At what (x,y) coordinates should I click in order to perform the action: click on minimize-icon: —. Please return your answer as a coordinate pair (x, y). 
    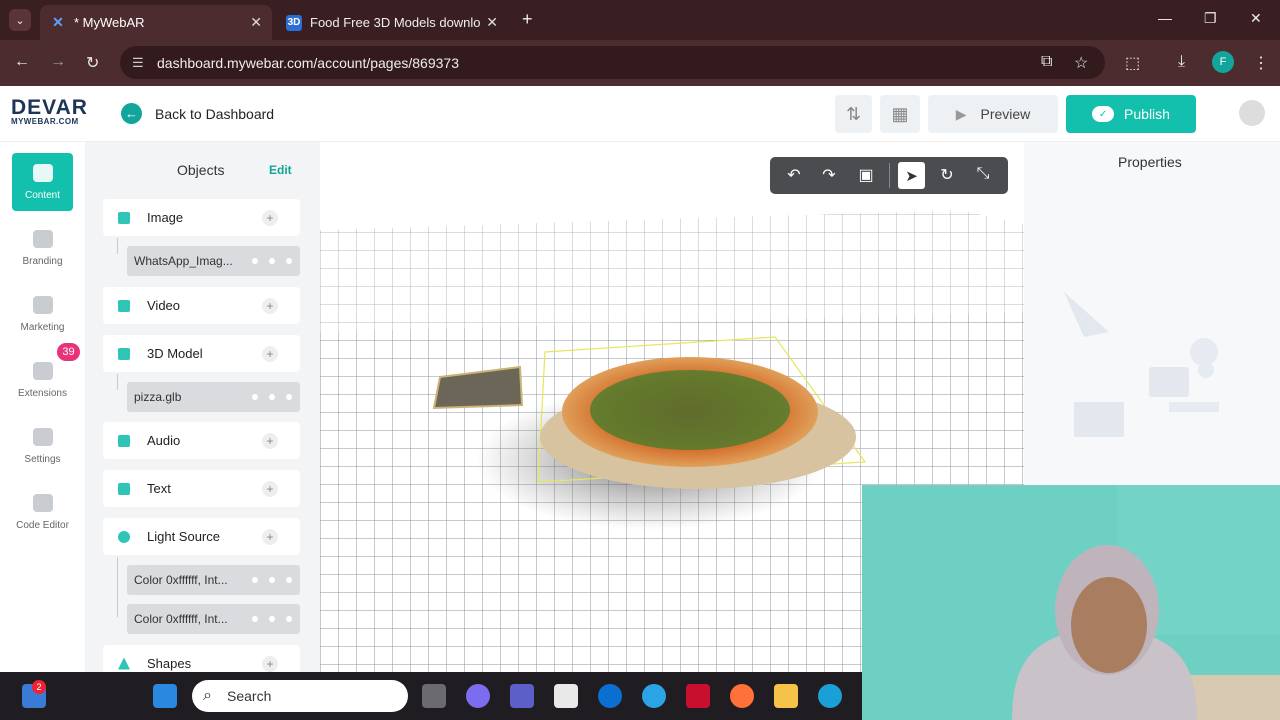
    Looking at the image, I should click on (1165, 18).